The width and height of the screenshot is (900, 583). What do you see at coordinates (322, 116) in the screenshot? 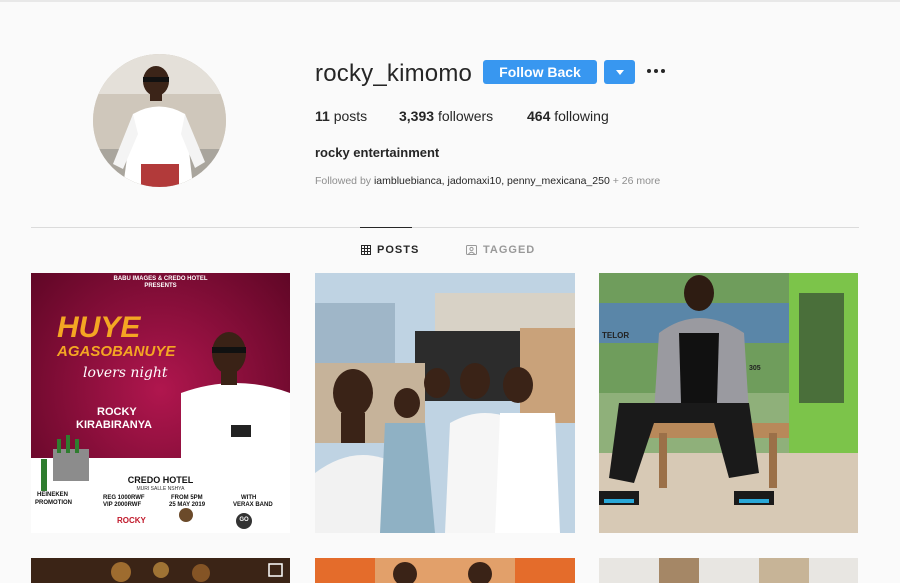
I see `posts-count: 11` at bounding box center [322, 116].